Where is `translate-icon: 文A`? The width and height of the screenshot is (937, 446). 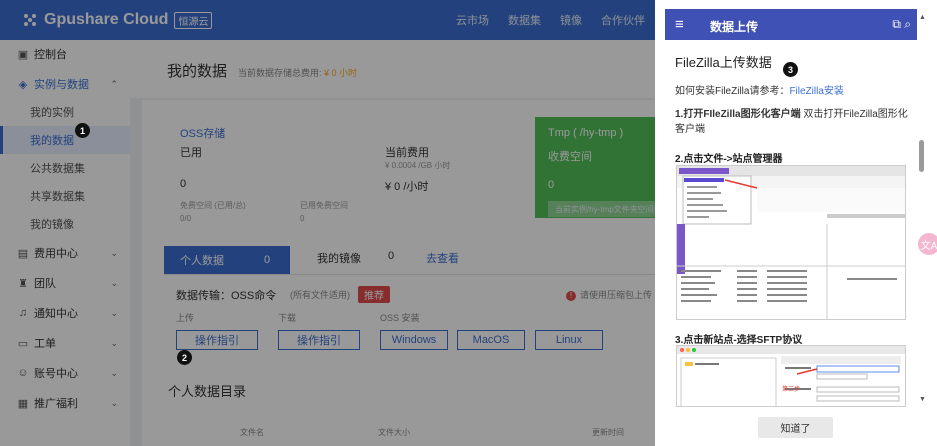 translate-icon: 文A is located at coordinates (927, 244).